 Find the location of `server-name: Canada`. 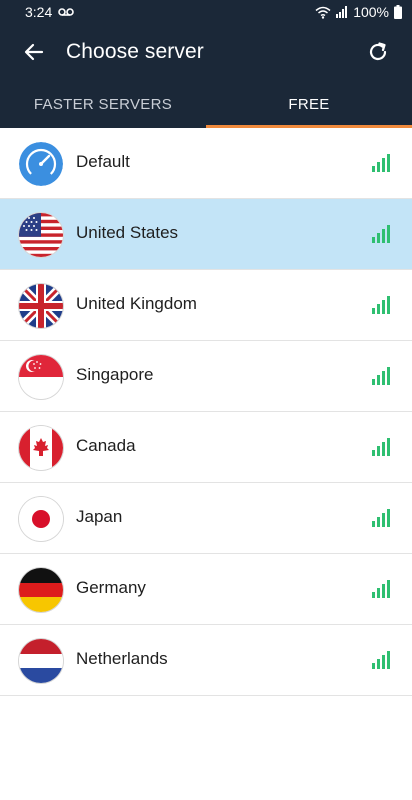

server-name: Canada is located at coordinates (106, 445).